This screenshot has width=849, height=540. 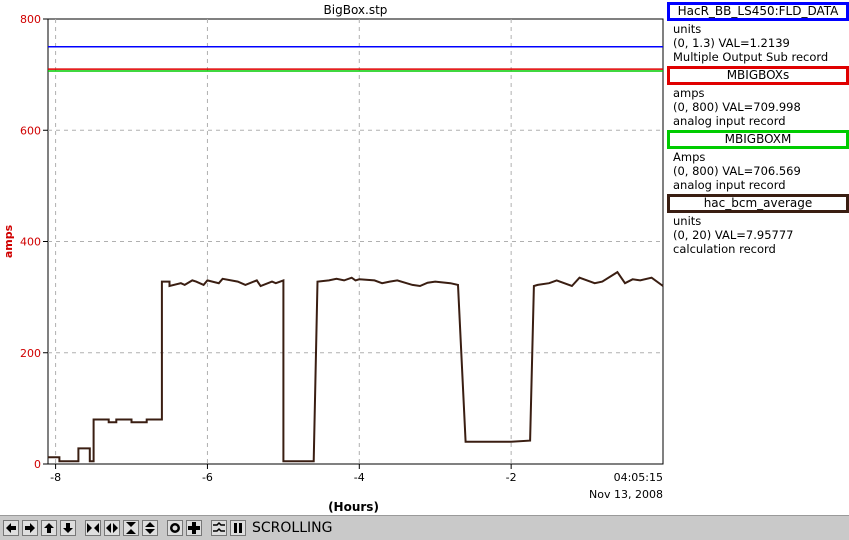 What do you see at coordinates (737, 107) in the screenshot?
I see `legend-value: (0, 800) VAL=709.998` at bounding box center [737, 107].